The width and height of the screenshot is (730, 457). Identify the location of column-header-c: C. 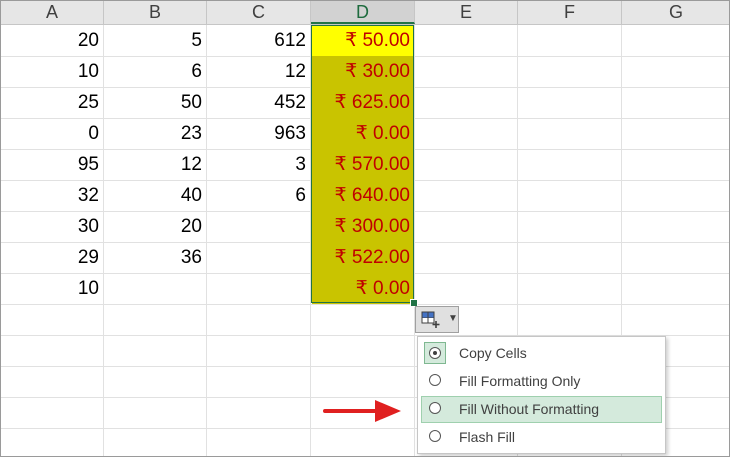
(259, 12).